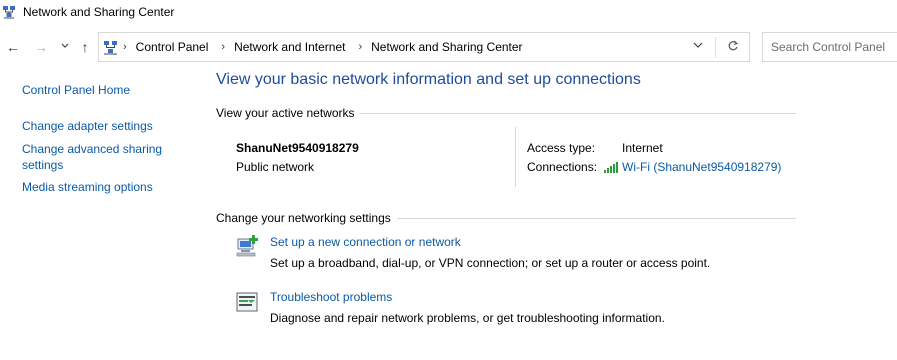 The width and height of the screenshot is (897, 360). I want to click on access-type-label: Access type:, so click(561, 148).